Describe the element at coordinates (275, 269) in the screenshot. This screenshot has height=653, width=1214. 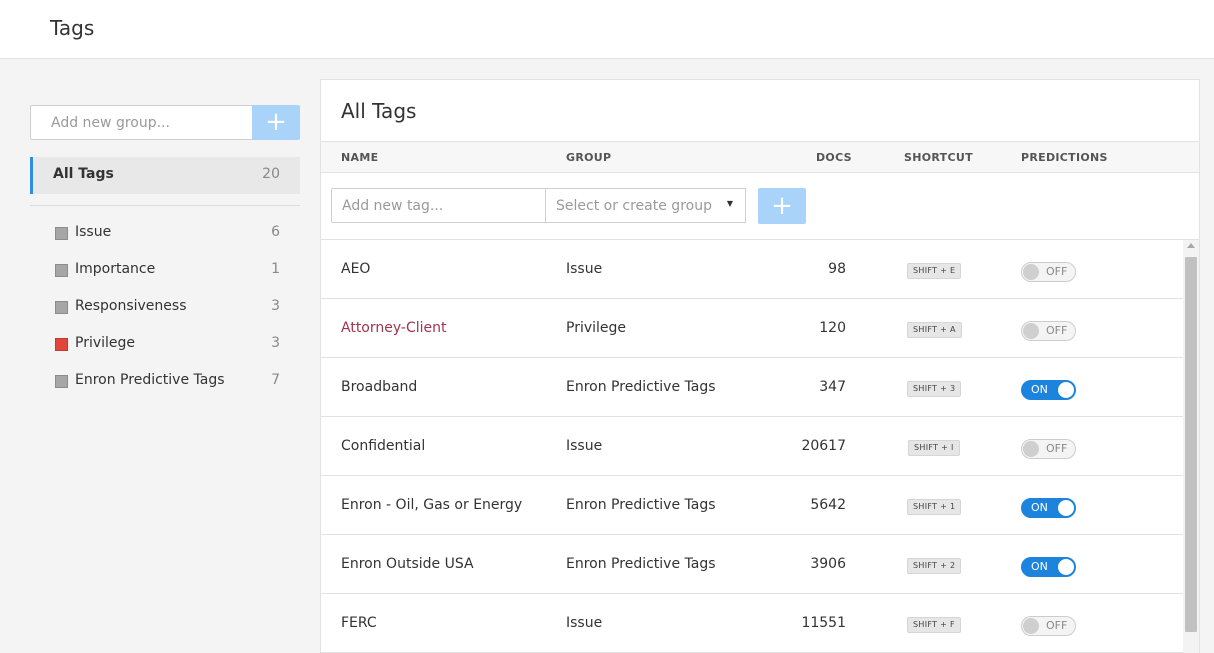
I see `sidebar-item-count: 1` at that location.